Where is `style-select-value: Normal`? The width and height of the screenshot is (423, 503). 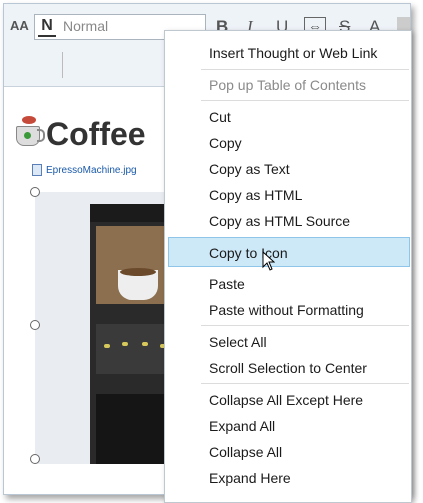 style-select-value: Normal is located at coordinates (86, 26).